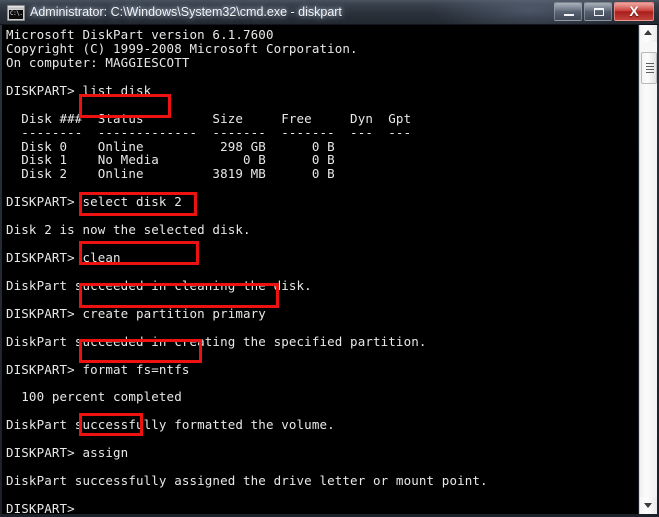 The width and height of the screenshot is (659, 517). I want to click on icon-titlestrip, so click(16, 7).